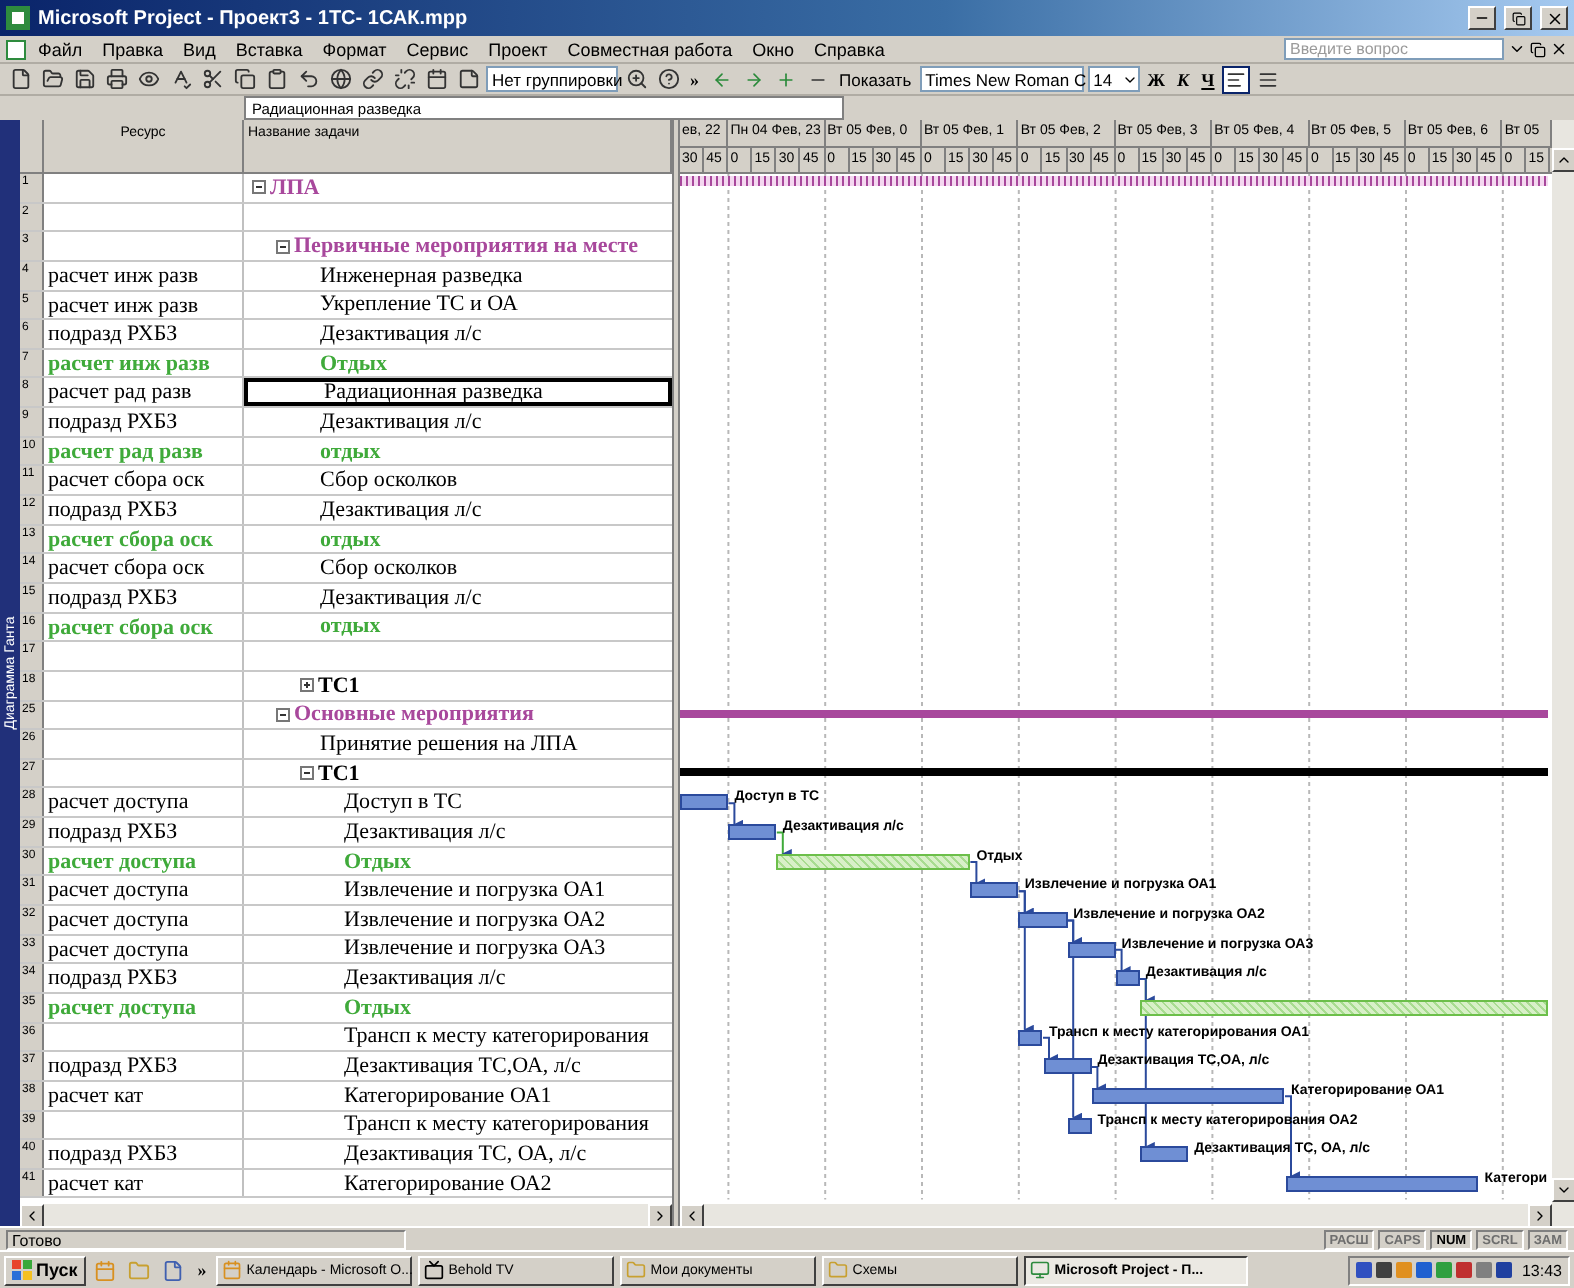 The image size is (1574, 1288). I want to click on font-size-dropdown: 14, so click(1113, 79).